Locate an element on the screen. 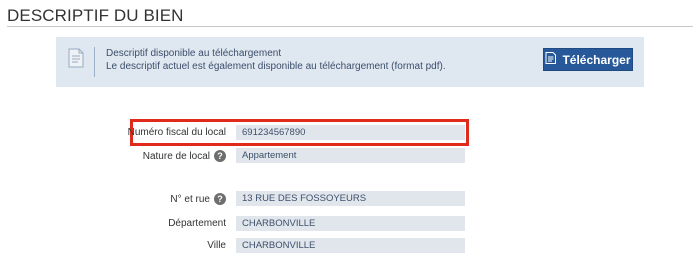 The image size is (700, 257). field-row-departement: Département CHARBONVILLE is located at coordinates (350, 224).